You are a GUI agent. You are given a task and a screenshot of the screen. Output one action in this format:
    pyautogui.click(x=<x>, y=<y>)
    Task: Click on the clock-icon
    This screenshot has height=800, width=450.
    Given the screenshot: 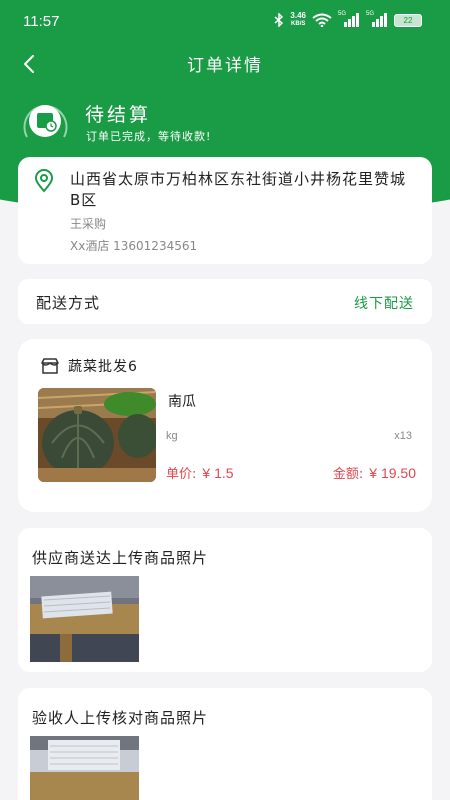 What is the action you would take?
    pyautogui.click(x=45, y=121)
    